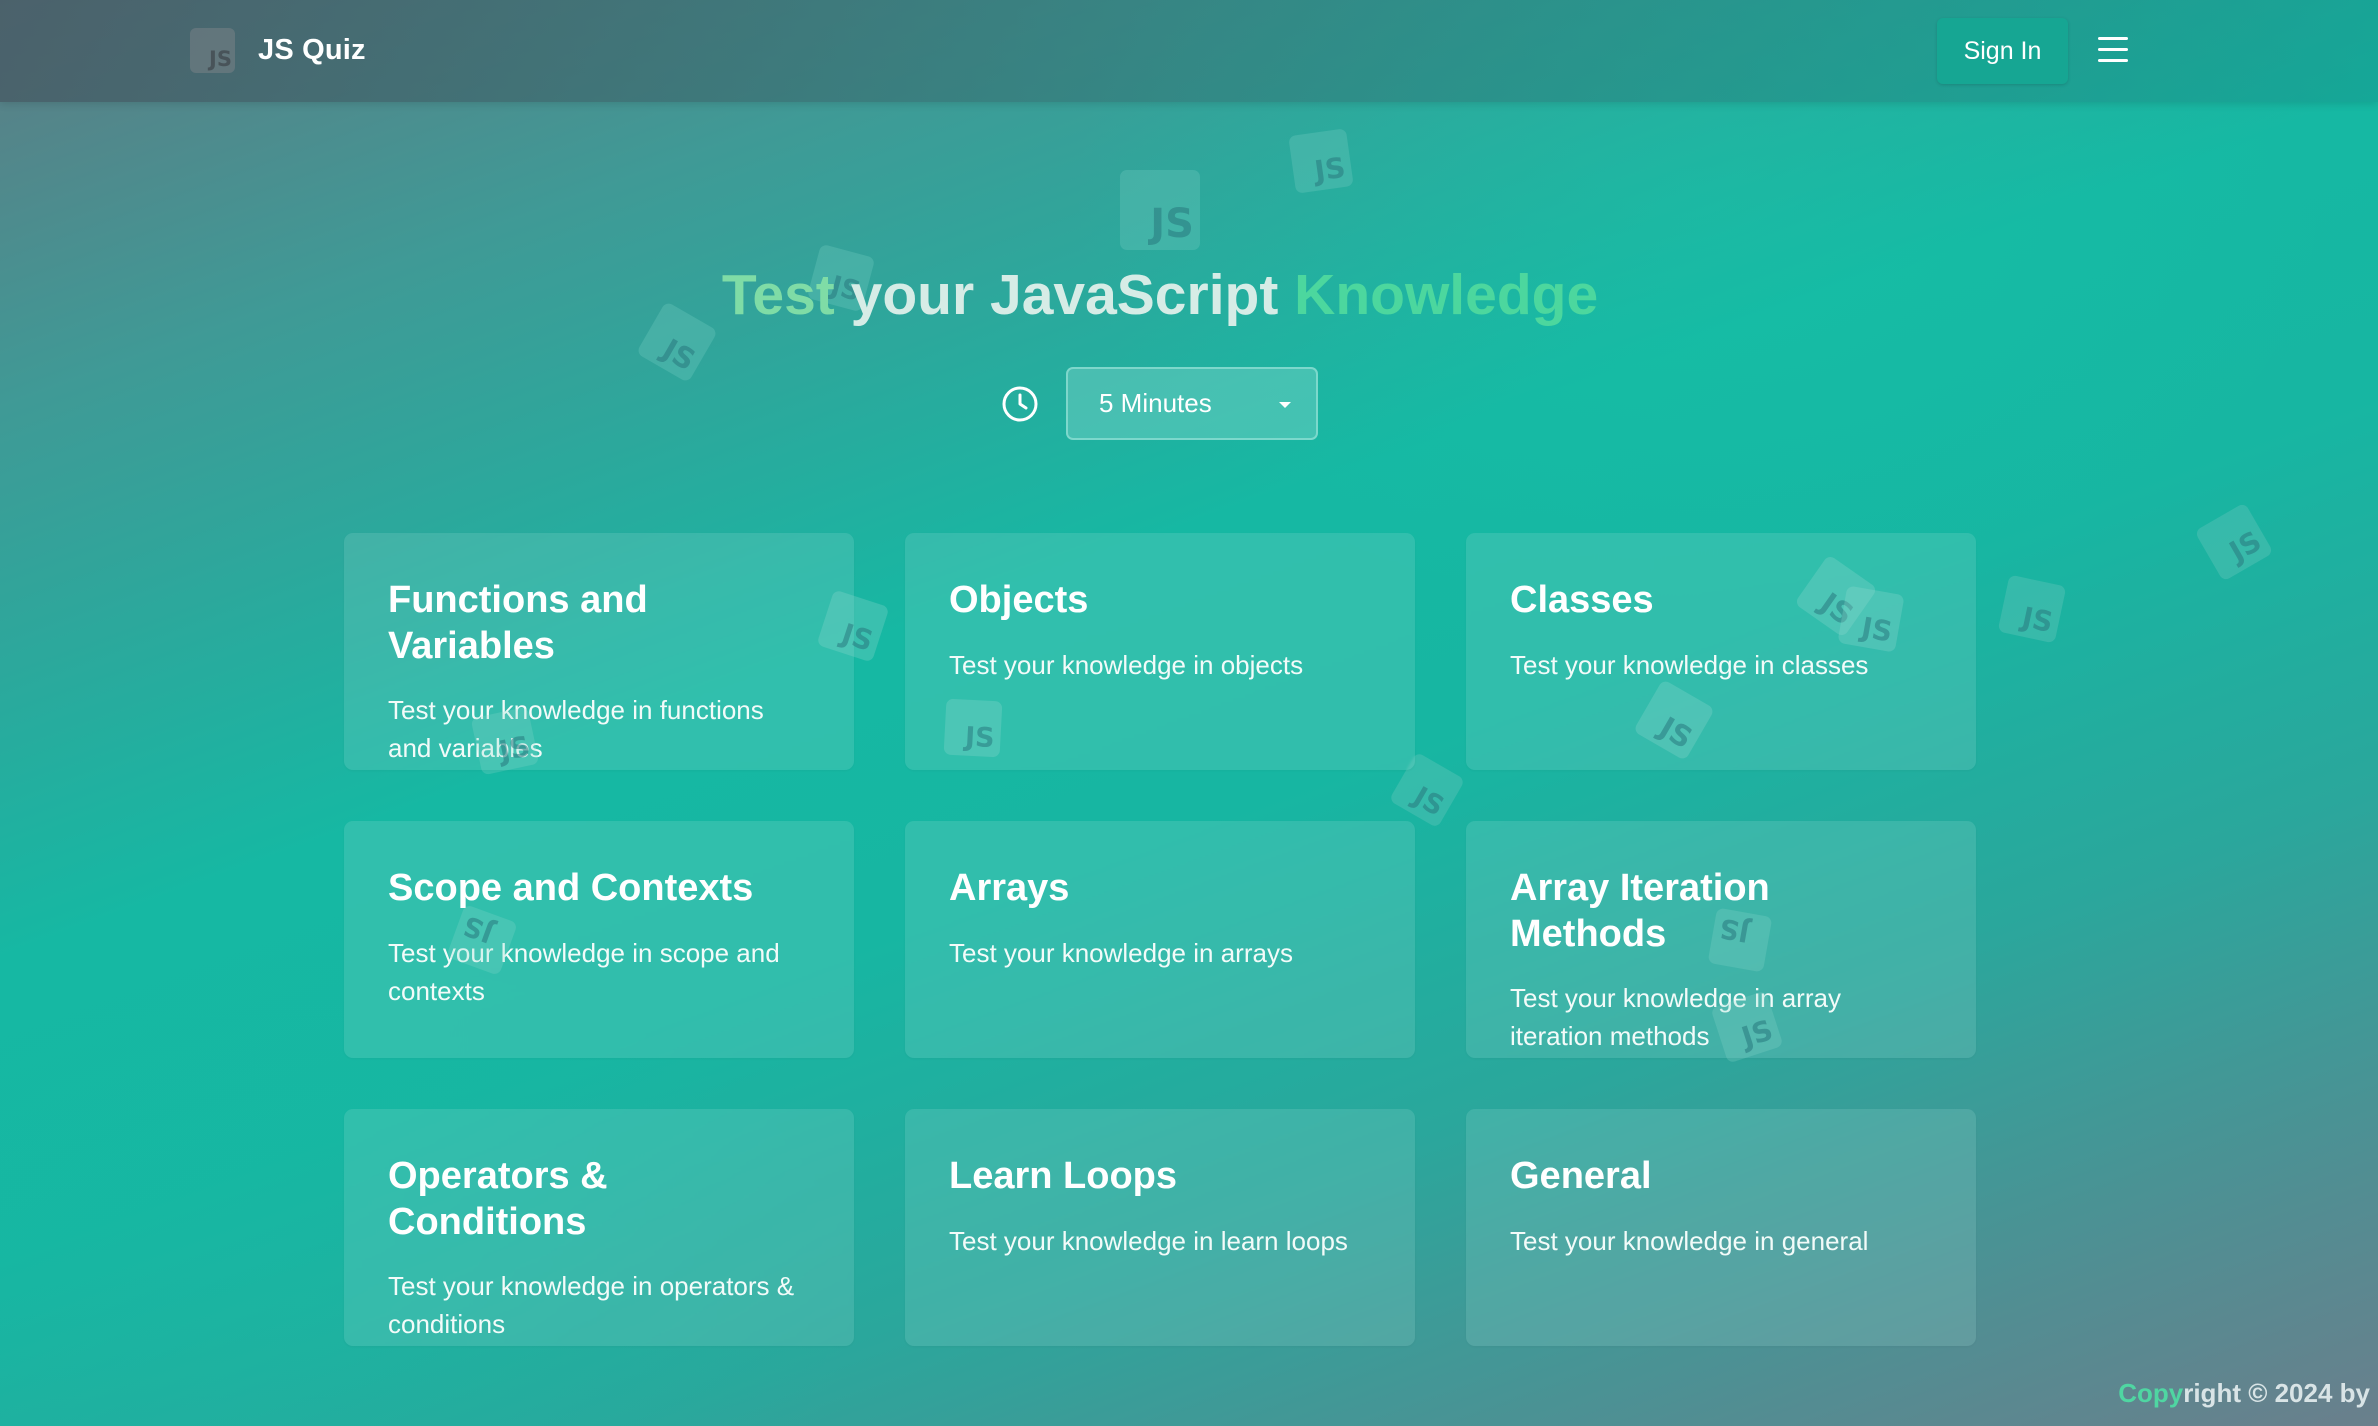 The height and width of the screenshot is (1426, 2378). I want to click on quiz-card-description: Test your knowledge in learn loops, so click(1148, 1240).